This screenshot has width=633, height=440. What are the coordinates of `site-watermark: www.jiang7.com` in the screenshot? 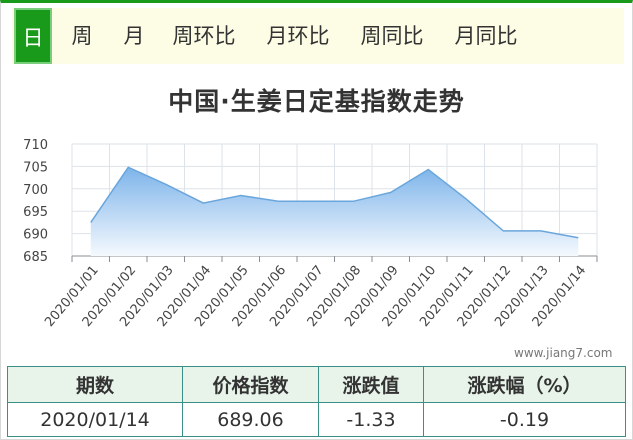 It's located at (563, 353).